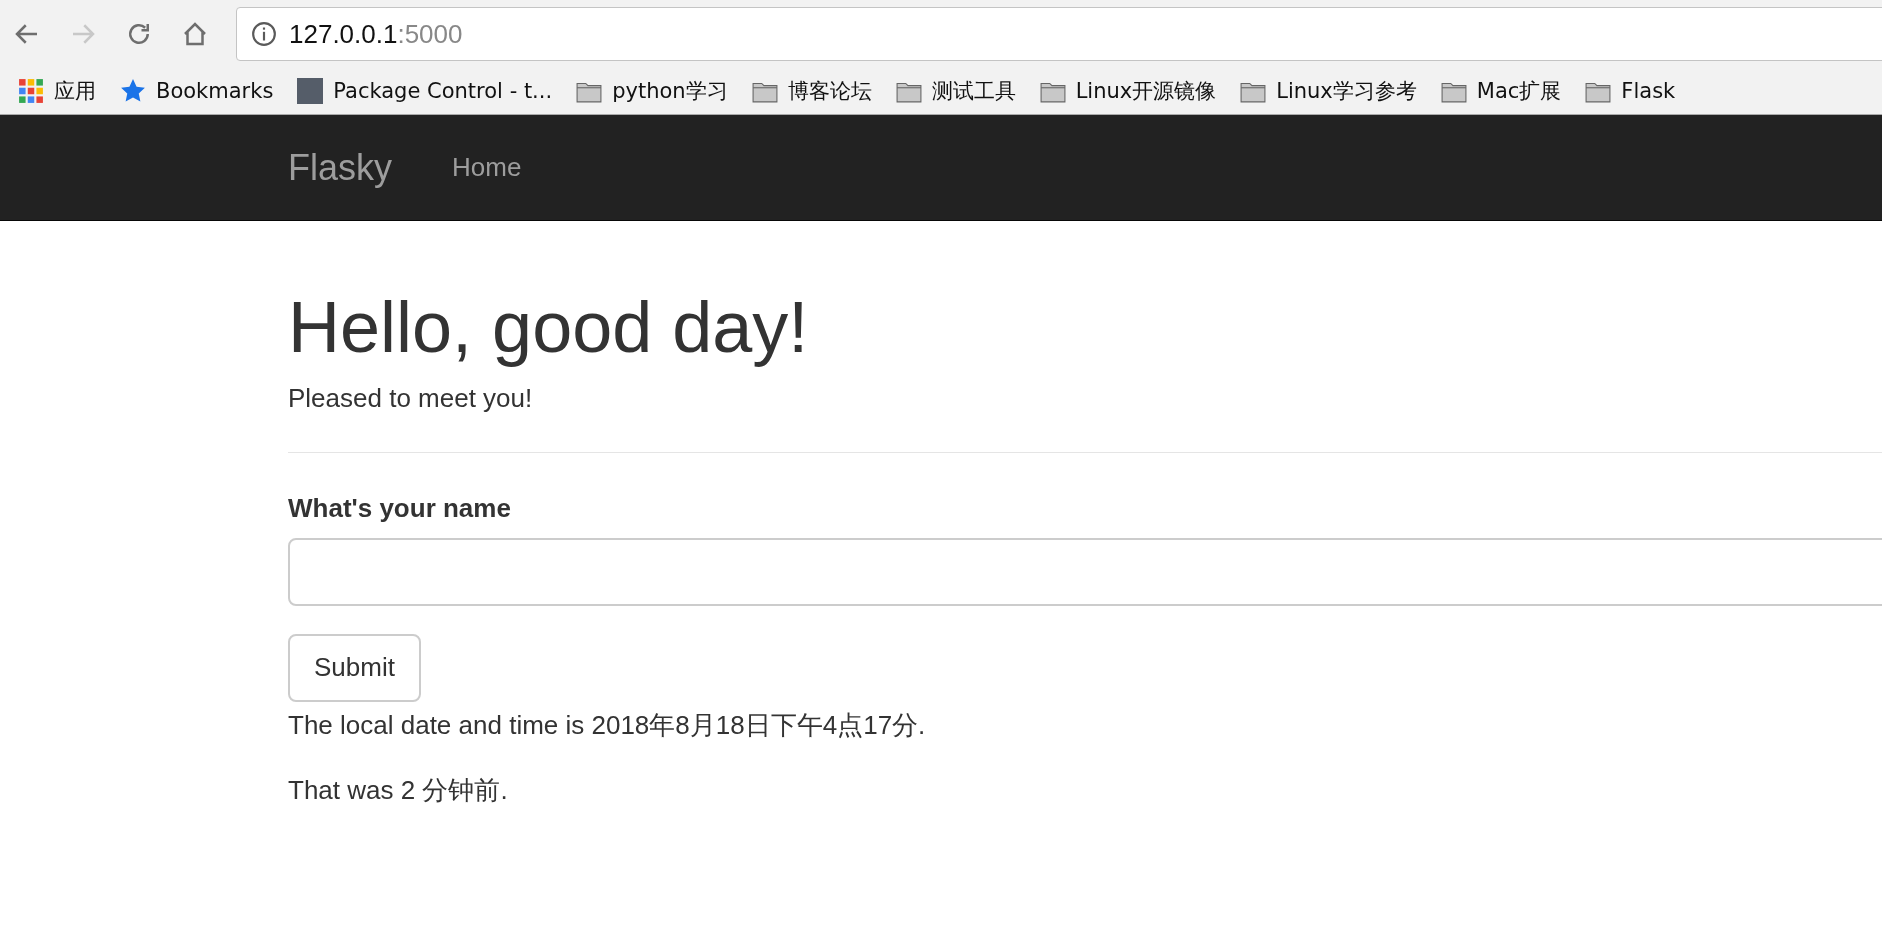  Describe the element at coordinates (31, 91) in the screenshot. I see `apps-grid-icon` at that location.